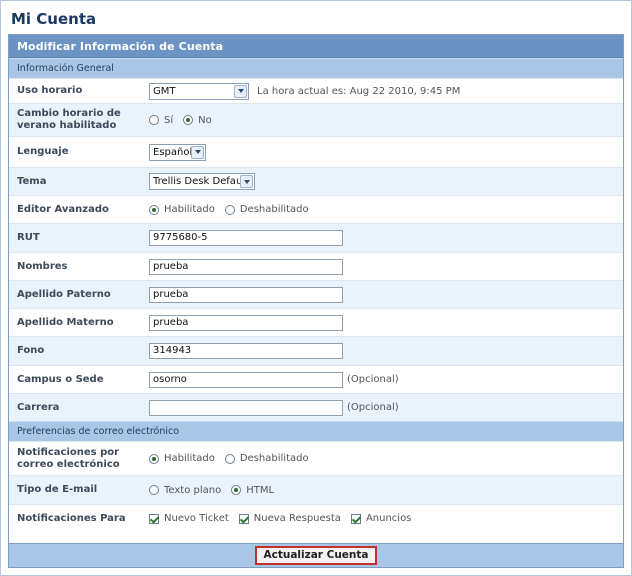  What do you see at coordinates (154, 209) in the screenshot?
I see `editor-on-radio` at bounding box center [154, 209].